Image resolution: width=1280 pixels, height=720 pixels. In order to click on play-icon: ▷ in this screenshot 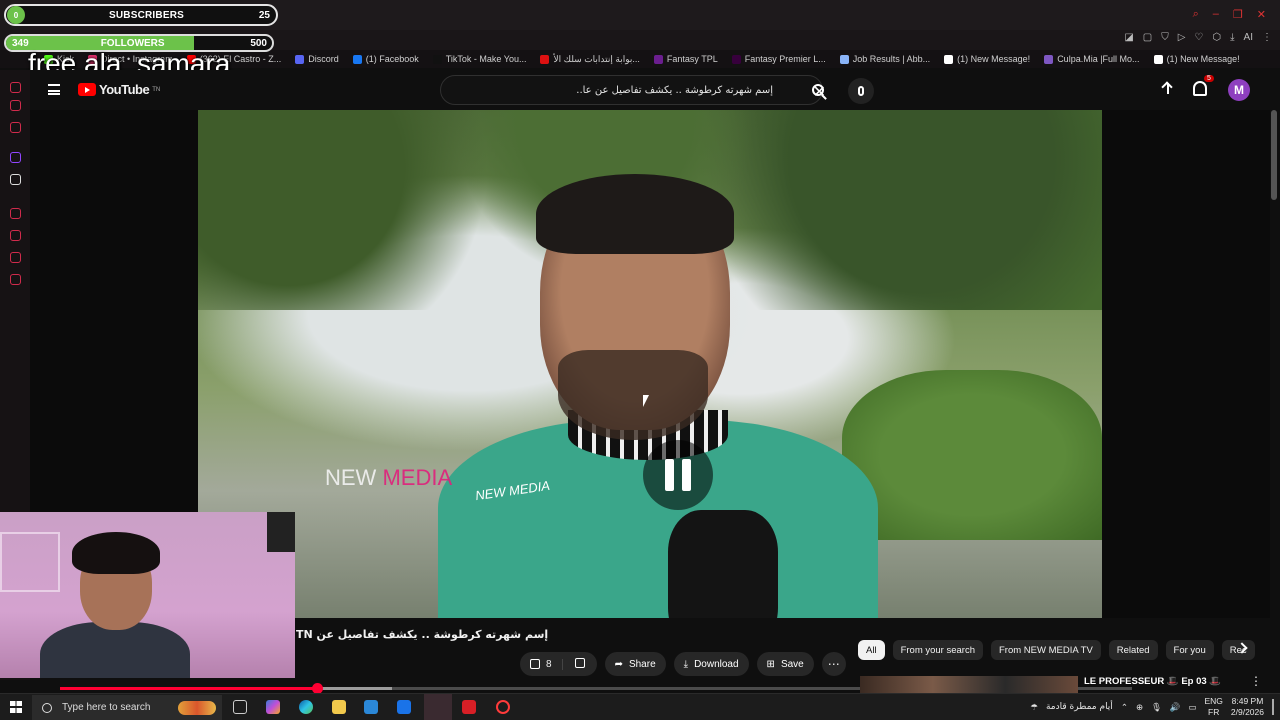, I will do `click(1182, 37)`.